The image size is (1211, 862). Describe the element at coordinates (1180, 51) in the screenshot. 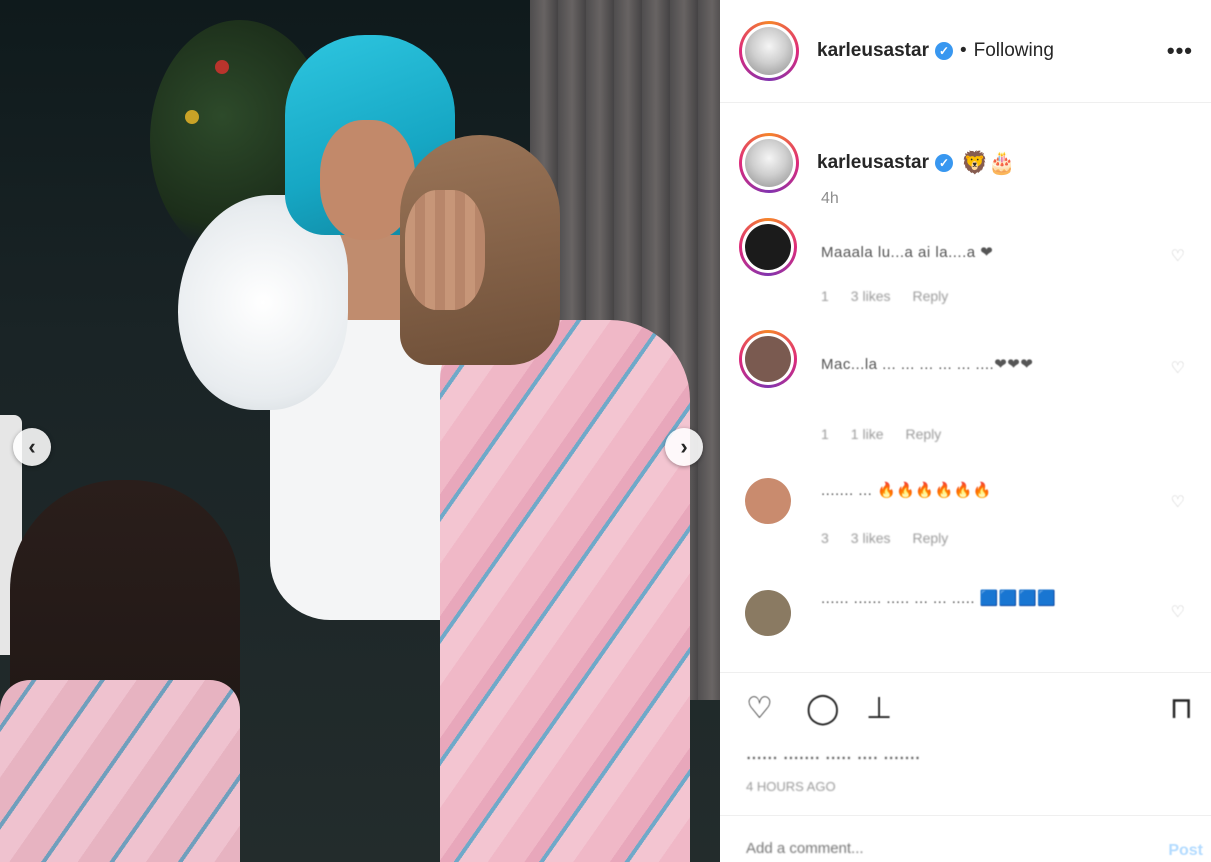

I see `more-options-icon: •••` at that location.